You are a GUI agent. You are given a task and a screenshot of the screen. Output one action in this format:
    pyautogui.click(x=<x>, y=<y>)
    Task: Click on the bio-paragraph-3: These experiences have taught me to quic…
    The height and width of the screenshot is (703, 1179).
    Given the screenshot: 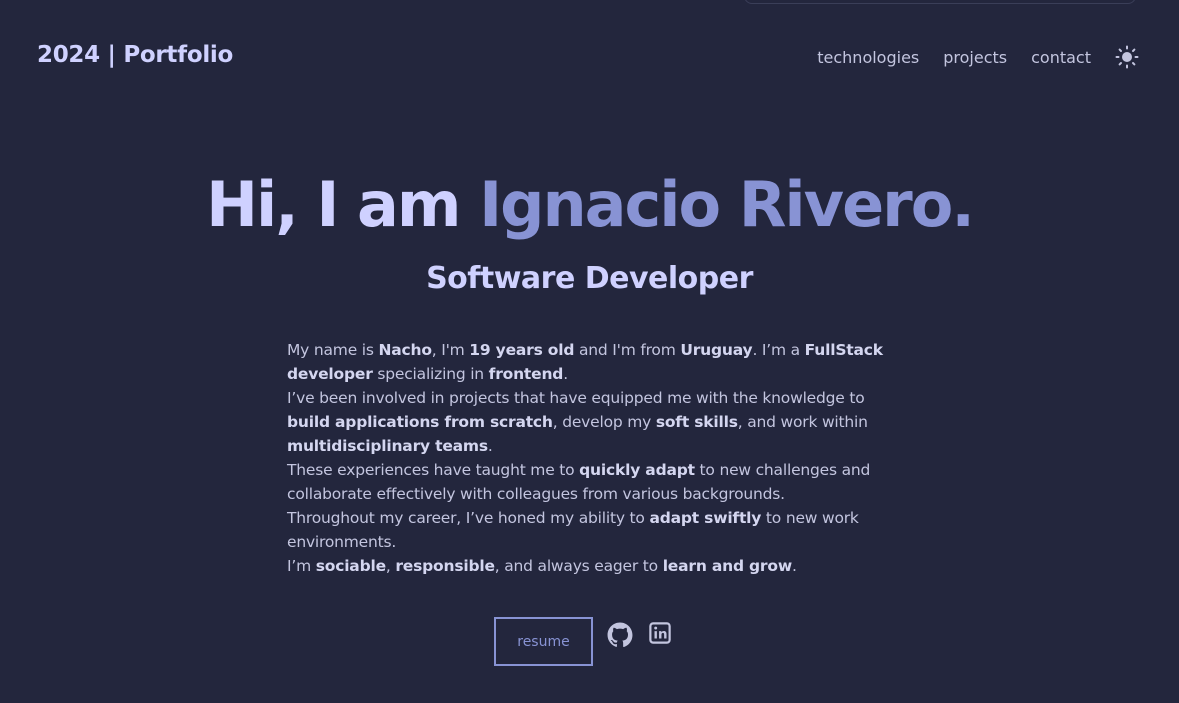 What is the action you would take?
    pyautogui.click(x=579, y=482)
    